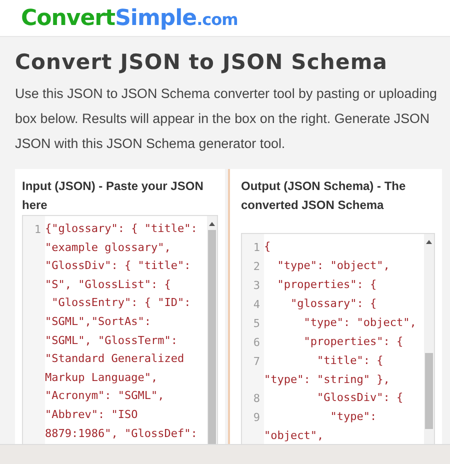 This screenshot has height=464, width=450. What do you see at coordinates (327, 380) in the screenshot?
I see `code-line: "type": "string" },` at bounding box center [327, 380].